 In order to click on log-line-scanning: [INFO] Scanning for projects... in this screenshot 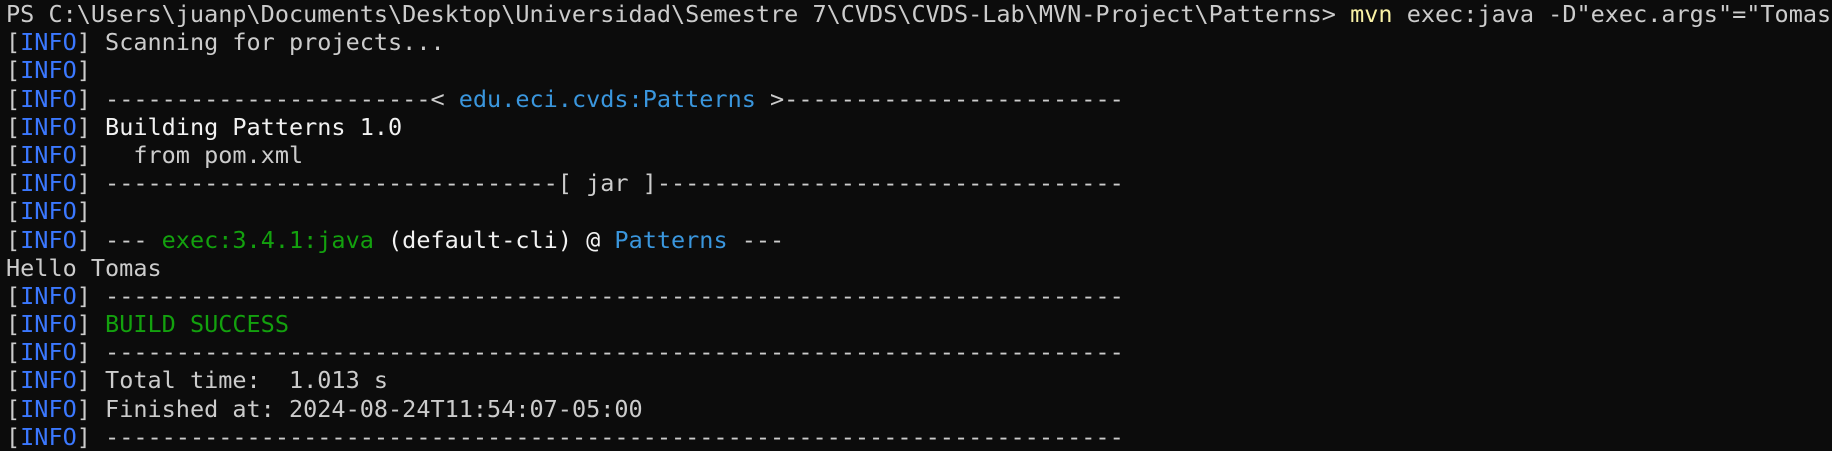, I will do `click(225, 42)`.